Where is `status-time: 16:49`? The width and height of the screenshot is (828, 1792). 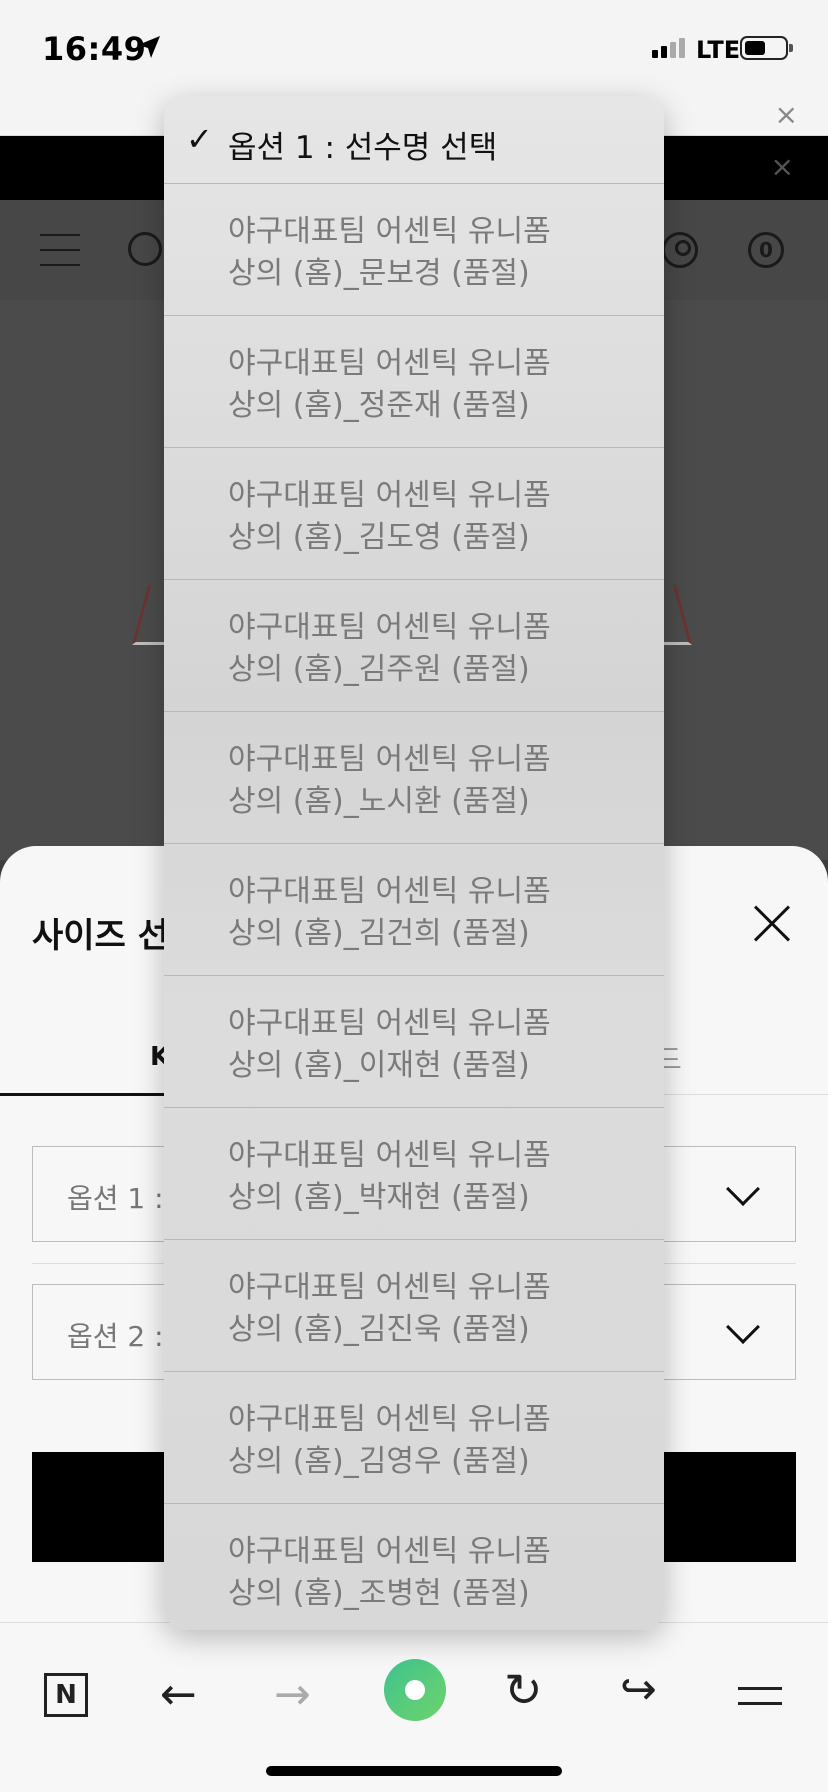
status-time: 16:49 is located at coordinates (94, 49).